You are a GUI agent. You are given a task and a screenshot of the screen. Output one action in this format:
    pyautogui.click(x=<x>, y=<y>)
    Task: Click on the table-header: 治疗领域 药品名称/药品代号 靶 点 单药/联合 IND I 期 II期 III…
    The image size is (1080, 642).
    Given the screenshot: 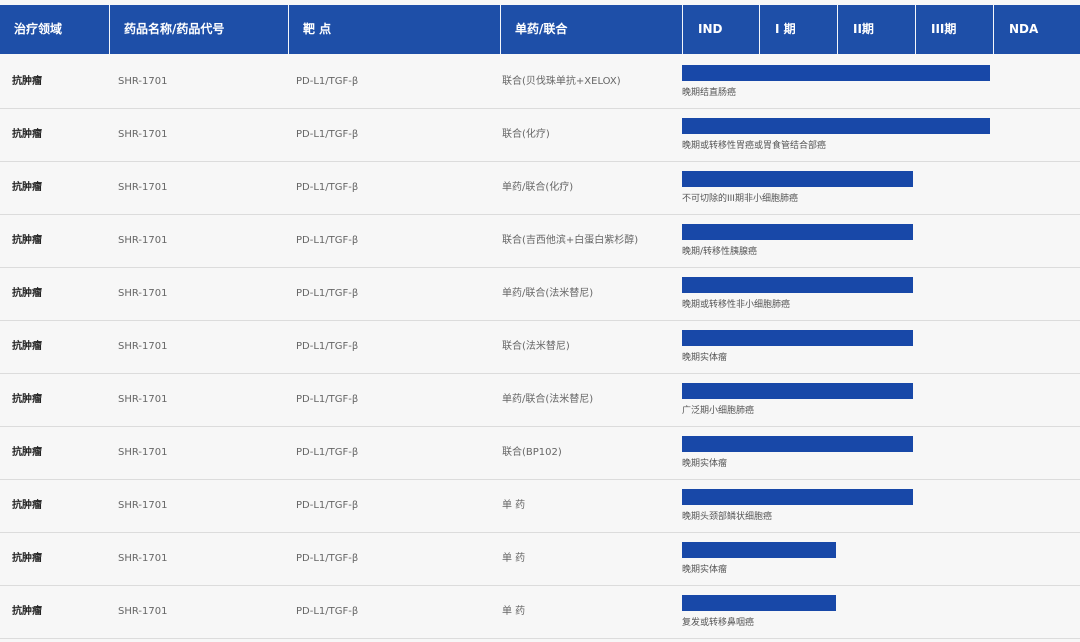 What is the action you would take?
    pyautogui.click(x=540, y=29)
    